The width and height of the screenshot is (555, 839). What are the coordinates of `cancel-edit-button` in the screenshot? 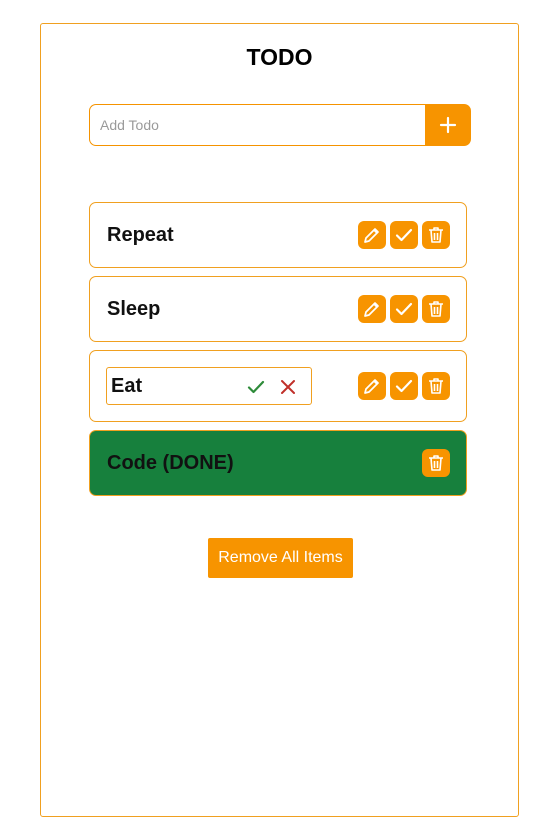 It's located at (288, 387).